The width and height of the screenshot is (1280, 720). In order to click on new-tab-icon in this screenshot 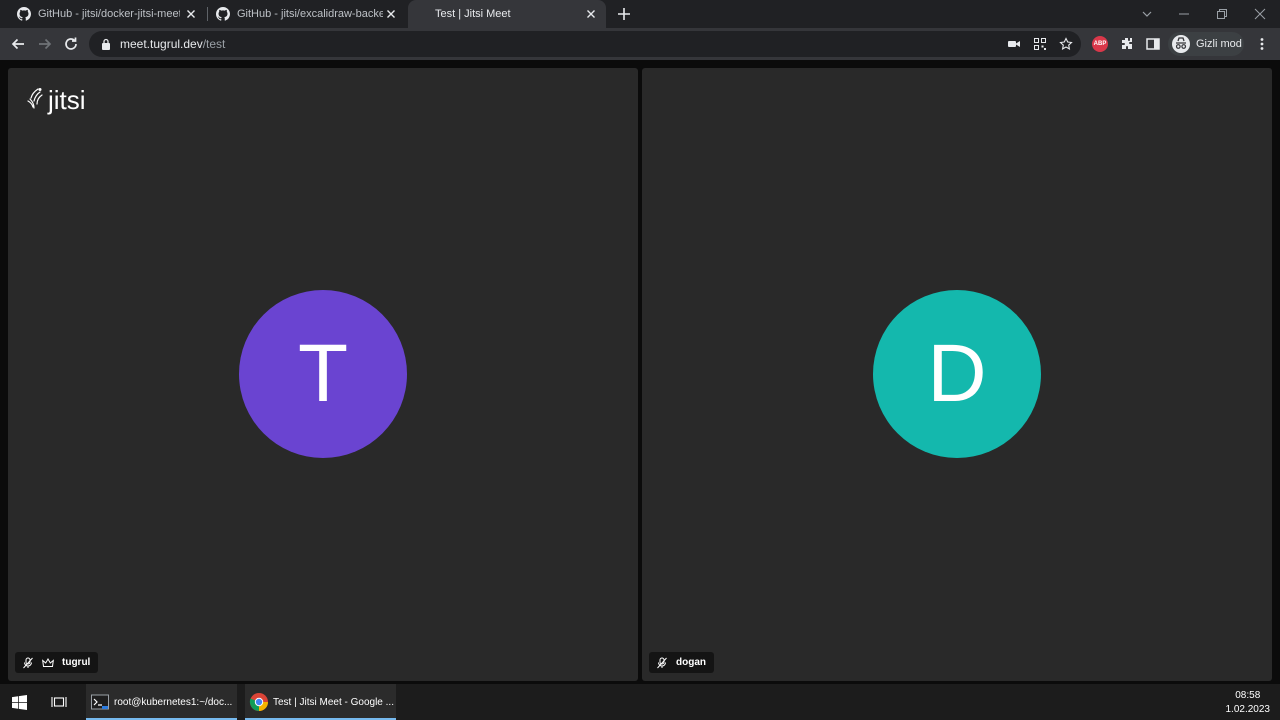, I will do `click(624, 14)`.